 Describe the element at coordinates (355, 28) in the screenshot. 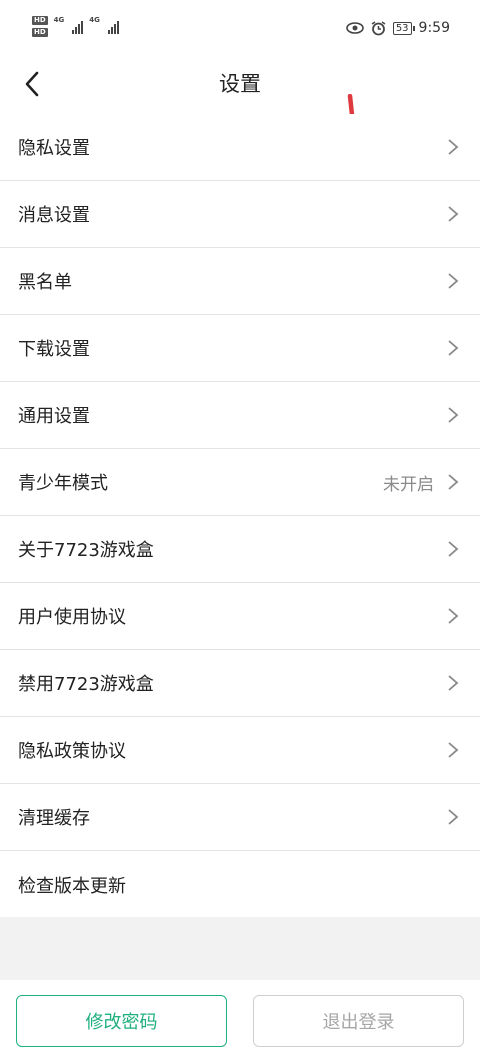

I see `eye-icon` at that location.